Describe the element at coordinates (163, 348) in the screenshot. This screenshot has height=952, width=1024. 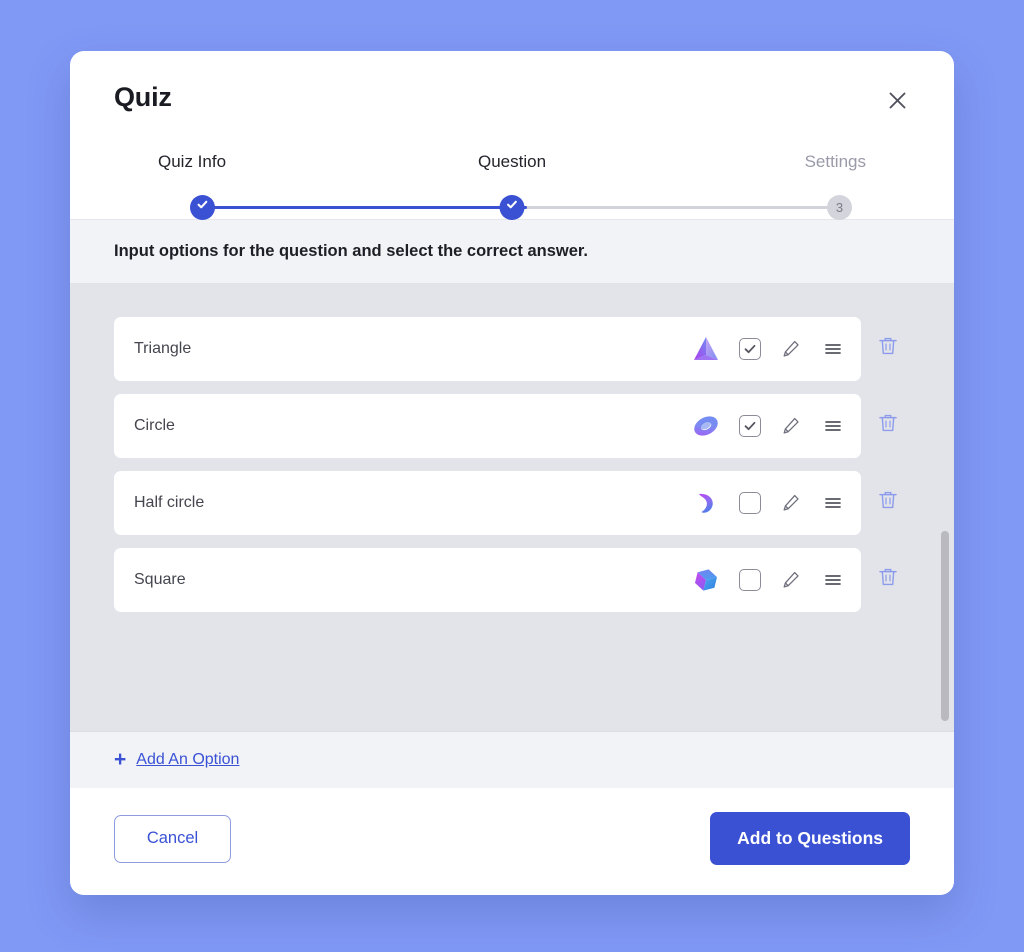
I see `option-label: Triangle` at that location.